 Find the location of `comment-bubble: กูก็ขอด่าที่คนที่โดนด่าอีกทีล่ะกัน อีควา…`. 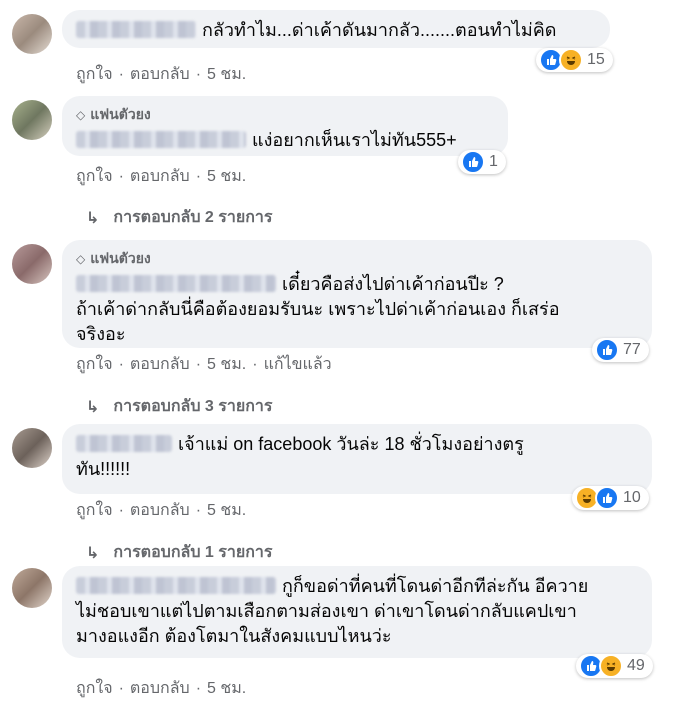

comment-bubble: กูก็ขอด่าที่คนที่โดนด่าอีกทีล่ะกัน อีควา… is located at coordinates (357, 612).